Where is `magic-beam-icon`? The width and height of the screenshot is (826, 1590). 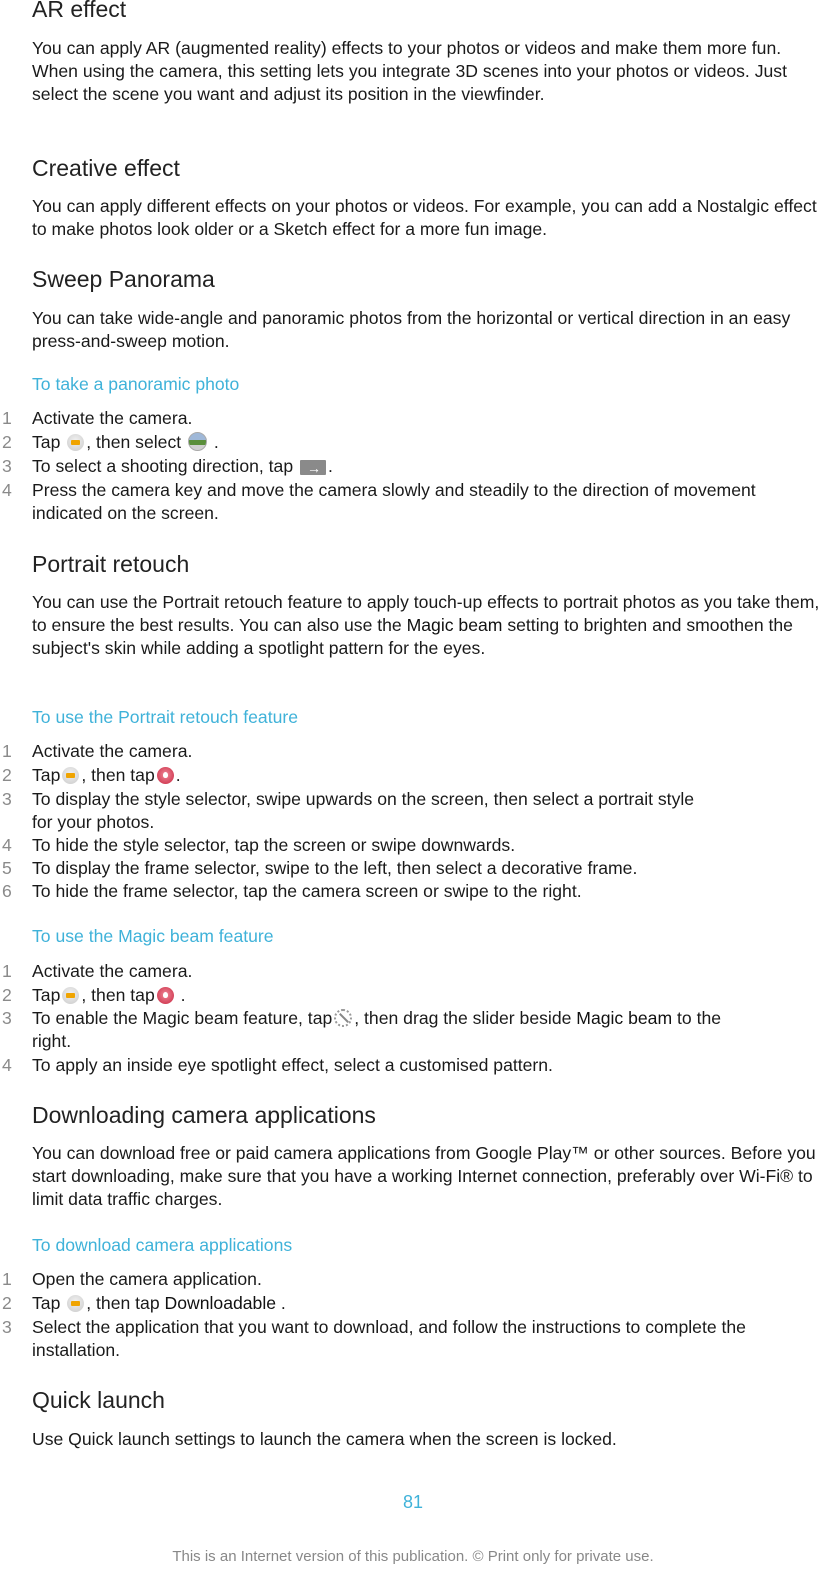 magic-beam-icon is located at coordinates (343, 1018).